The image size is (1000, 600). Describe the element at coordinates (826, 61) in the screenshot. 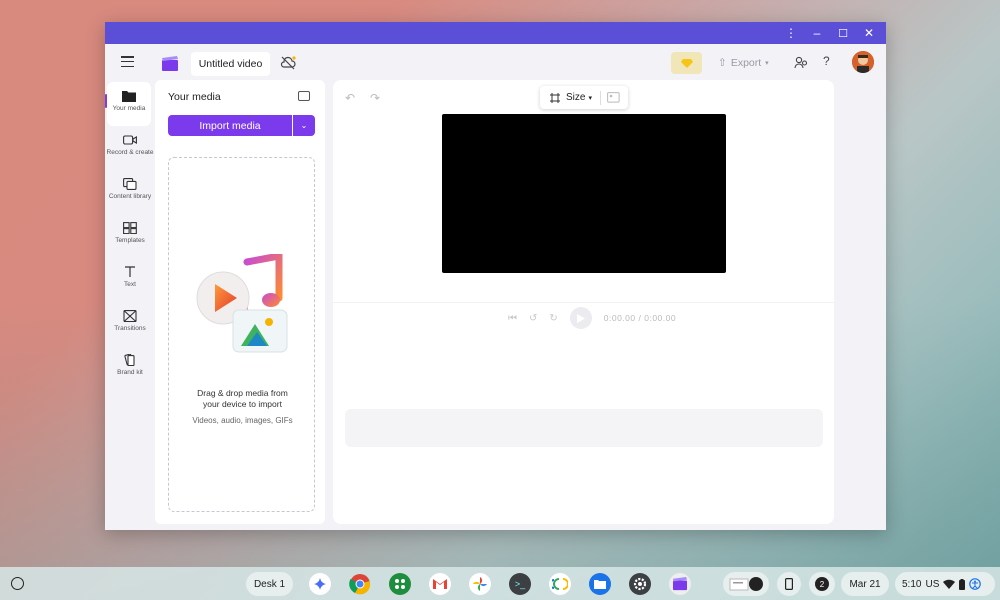

I see `help-icon: ?` at that location.